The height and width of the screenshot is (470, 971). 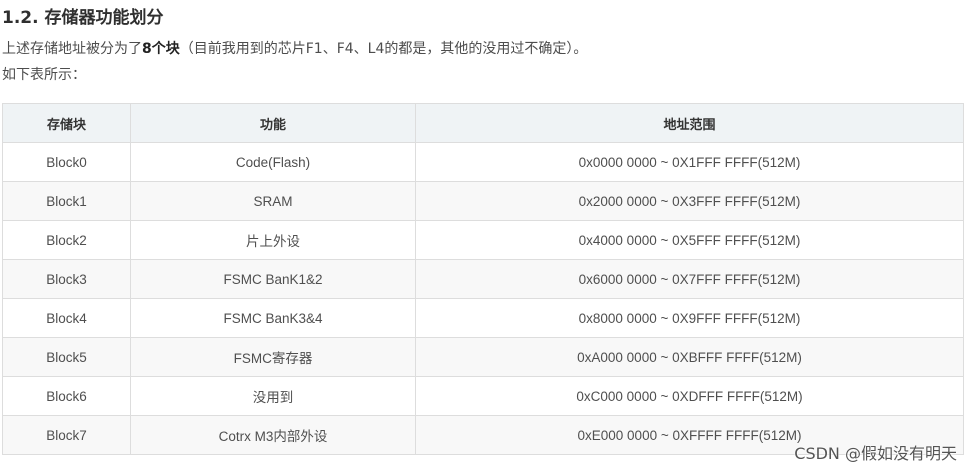 What do you see at coordinates (273, 435) in the screenshot?
I see `cell-function: Cotrx M3内部外设` at bounding box center [273, 435].